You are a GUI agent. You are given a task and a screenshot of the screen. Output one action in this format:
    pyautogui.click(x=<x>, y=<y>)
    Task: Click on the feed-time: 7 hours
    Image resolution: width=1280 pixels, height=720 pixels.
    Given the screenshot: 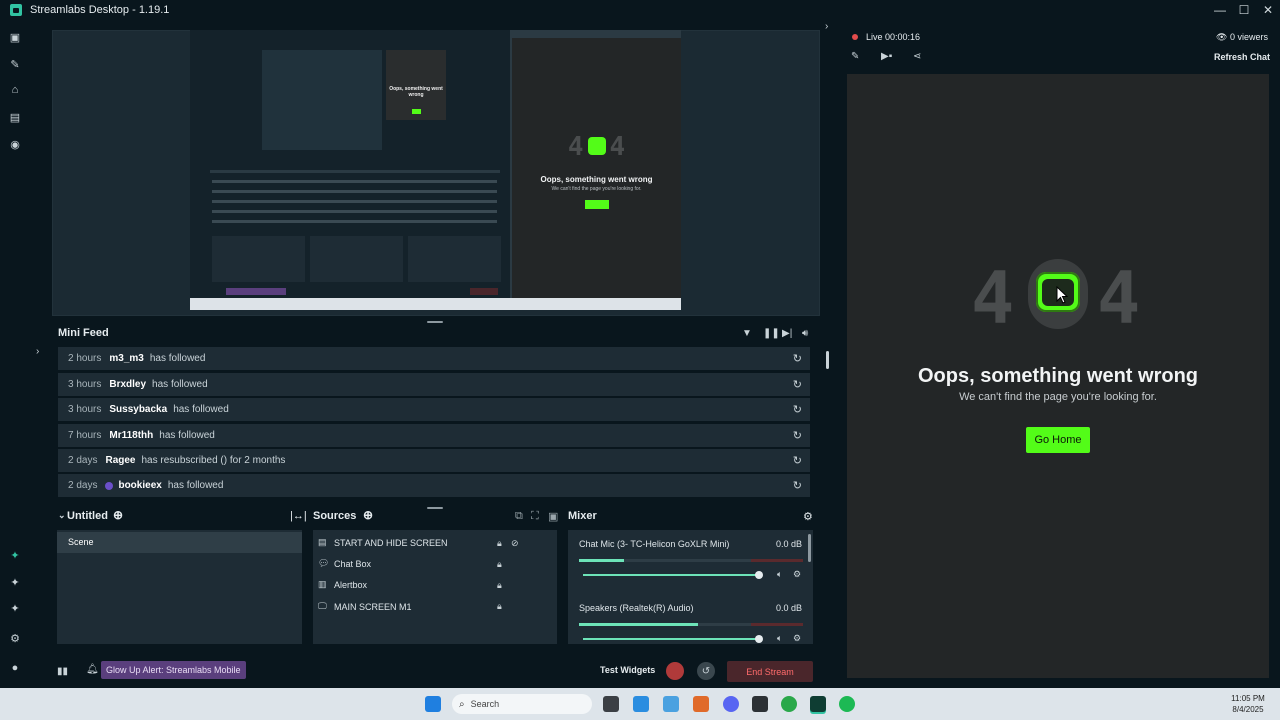 What is the action you would take?
    pyautogui.click(x=85, y=435)
    